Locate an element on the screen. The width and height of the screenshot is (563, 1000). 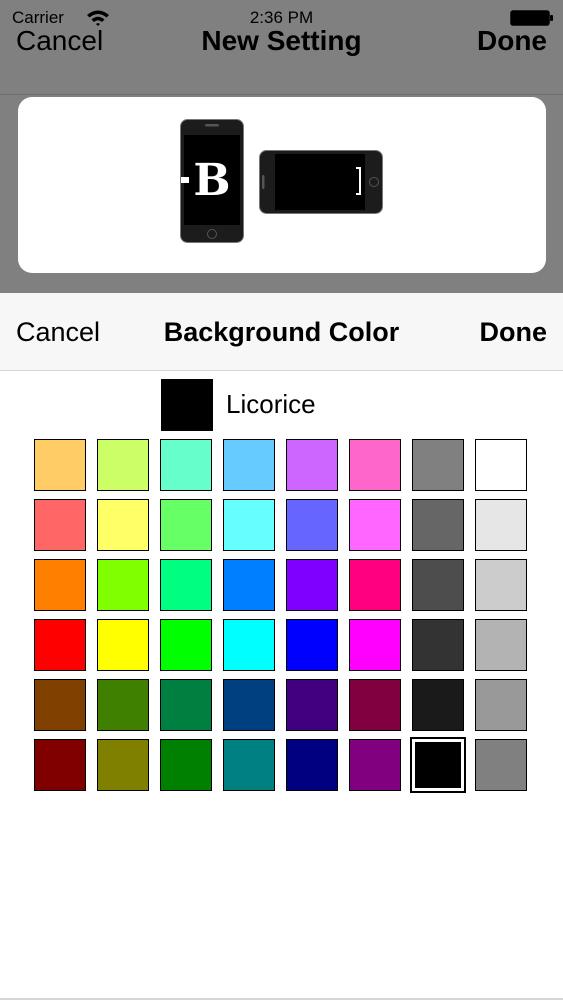
picker-nav-bar: Cancel Background Color Done is located at coordinates (281, 332).